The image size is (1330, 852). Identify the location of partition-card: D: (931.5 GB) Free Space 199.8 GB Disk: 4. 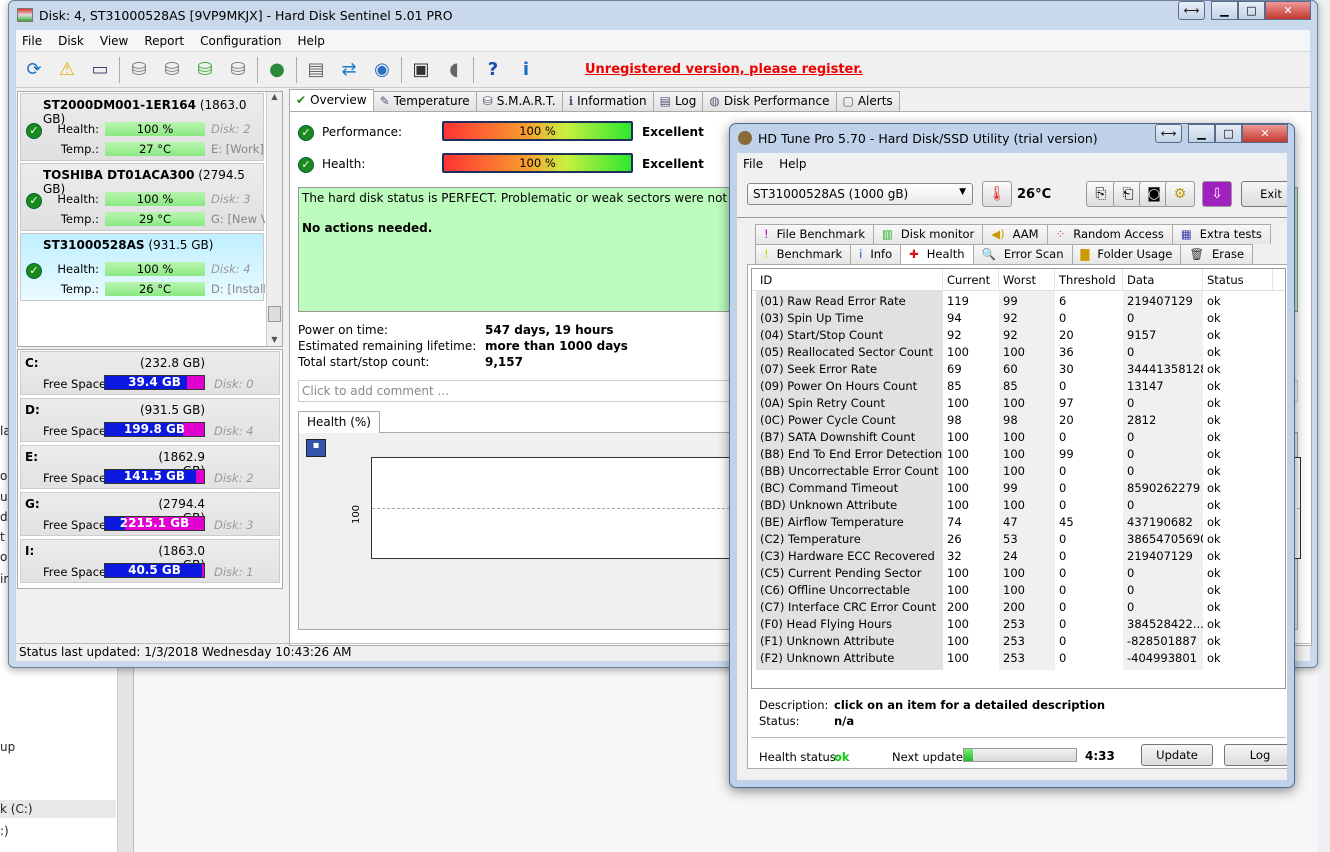
(150, 420).